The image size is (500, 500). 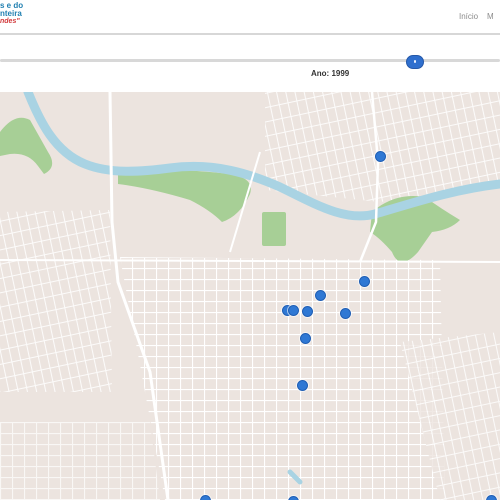 I want to click on brand-line-2: nteira, so click(x=11, y=13).